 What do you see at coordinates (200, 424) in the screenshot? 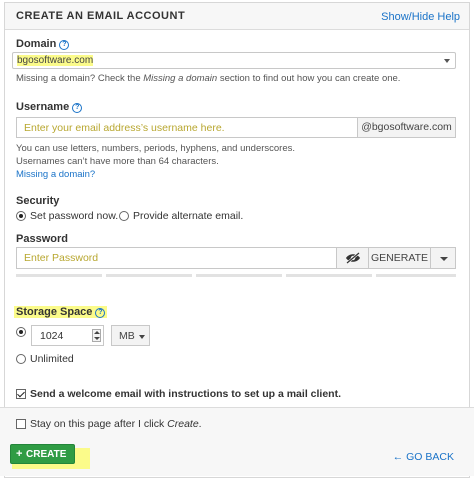
I see `stay-label-after: .` at bounding box center [200, 424].